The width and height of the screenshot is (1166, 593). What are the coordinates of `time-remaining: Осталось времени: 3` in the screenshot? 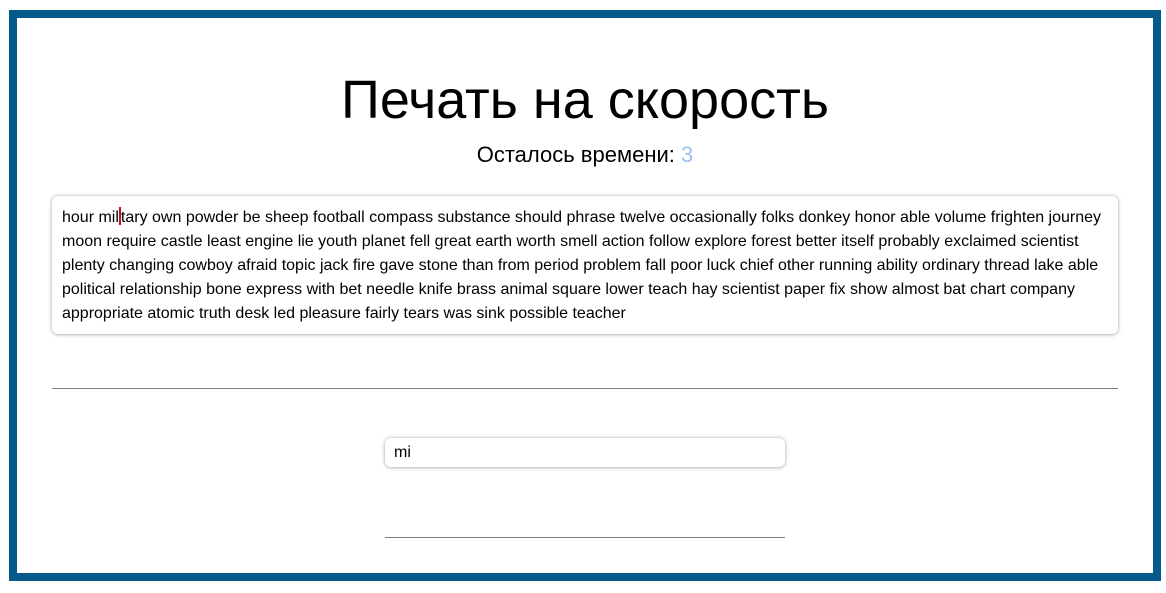 It's located at (585, 155).